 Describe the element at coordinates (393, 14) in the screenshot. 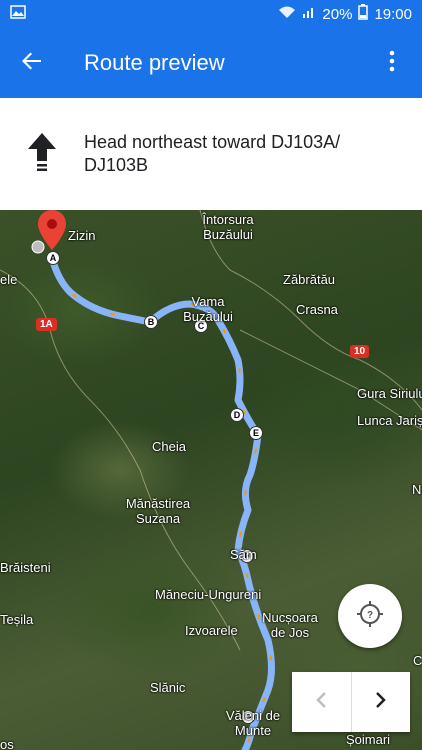

I see `clock: 19:00` at that location.